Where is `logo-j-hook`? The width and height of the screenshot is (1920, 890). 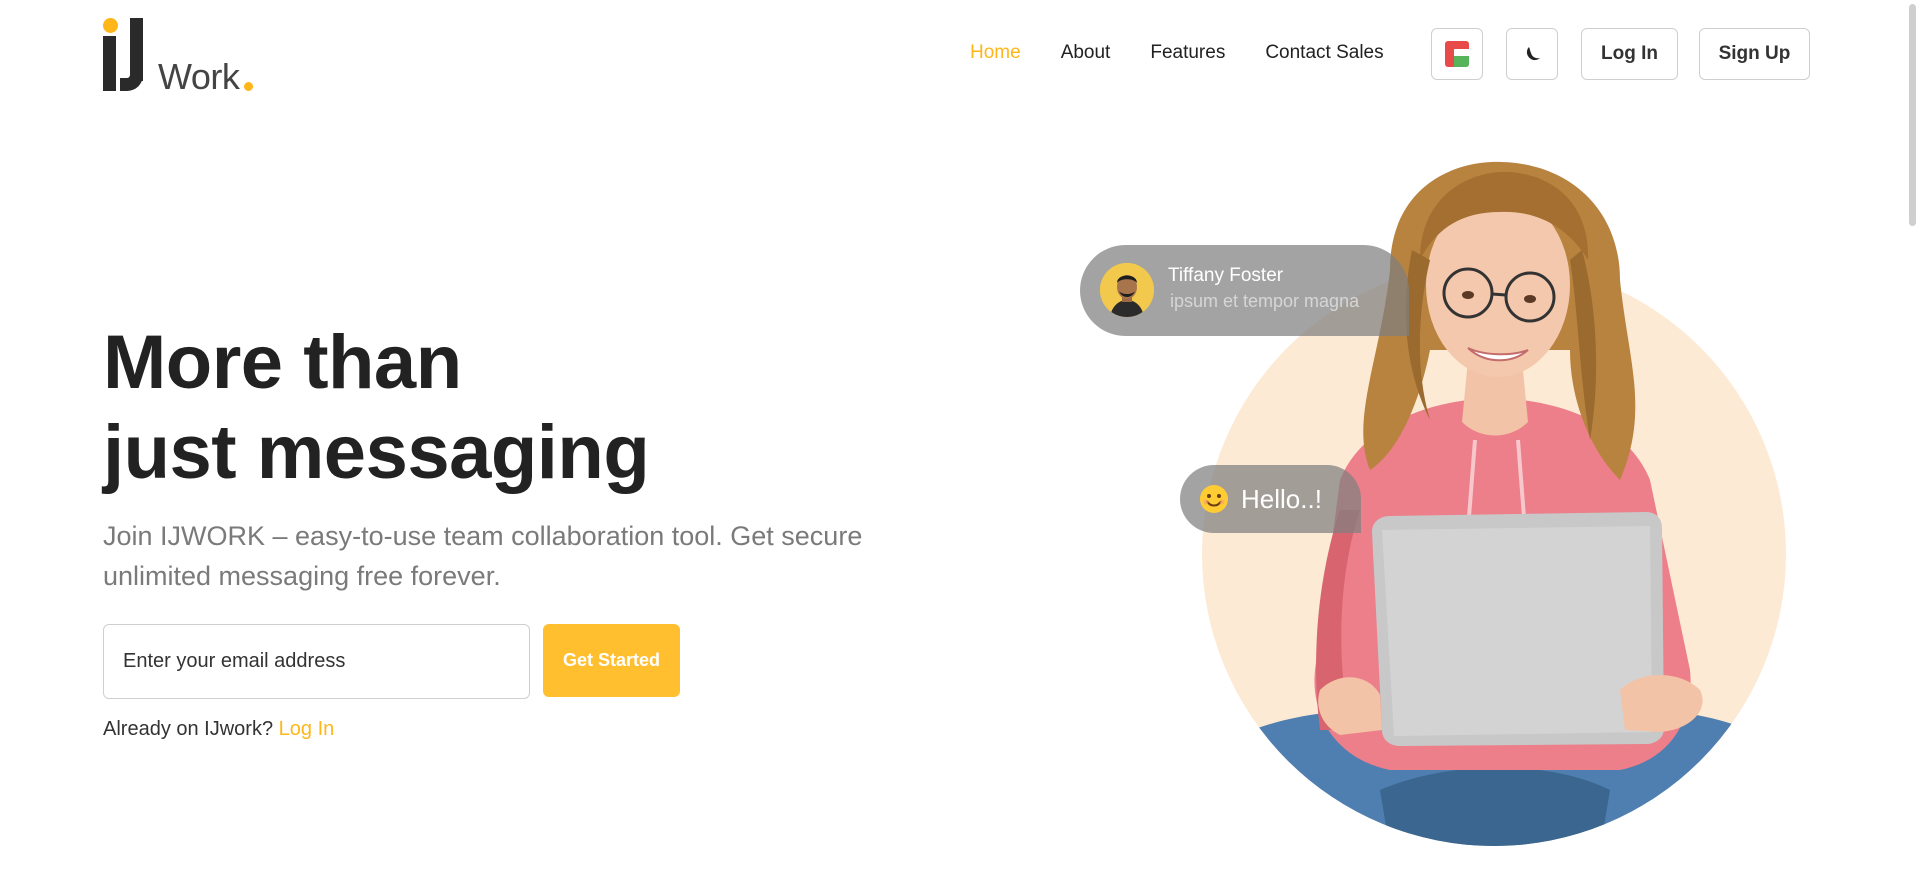 logo-j-hook is located at coordinates (131, 80).